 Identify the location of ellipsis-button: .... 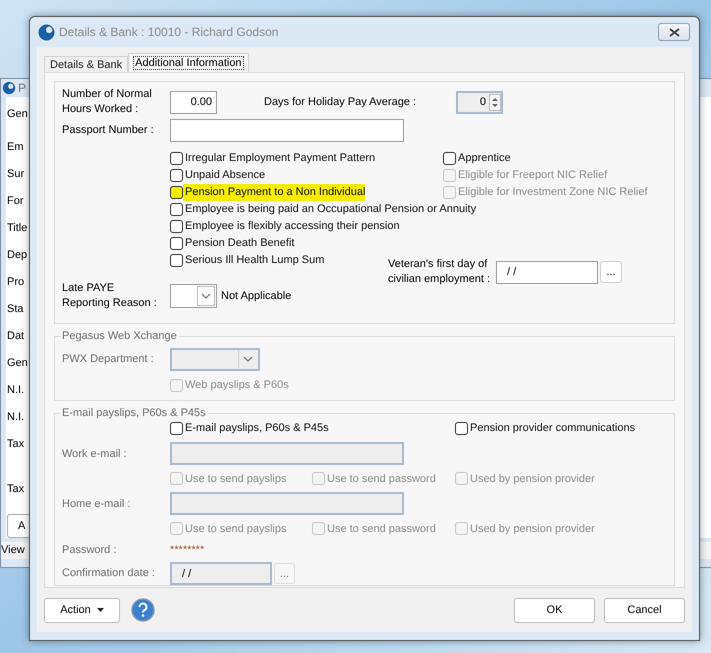
(611, 272).